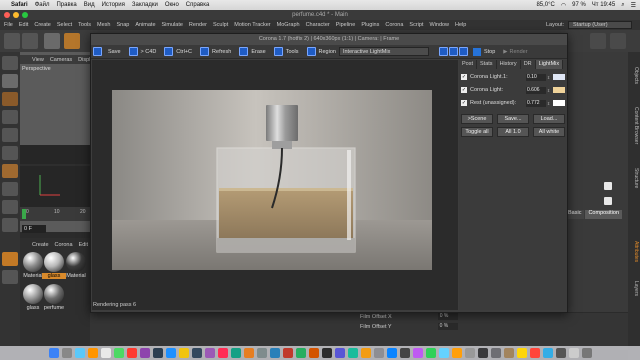 This screenshot has height=360, width=640. Describe the element at coordinates (10, 135) in the screenshot. I see `edges-mode-icon` at that location.